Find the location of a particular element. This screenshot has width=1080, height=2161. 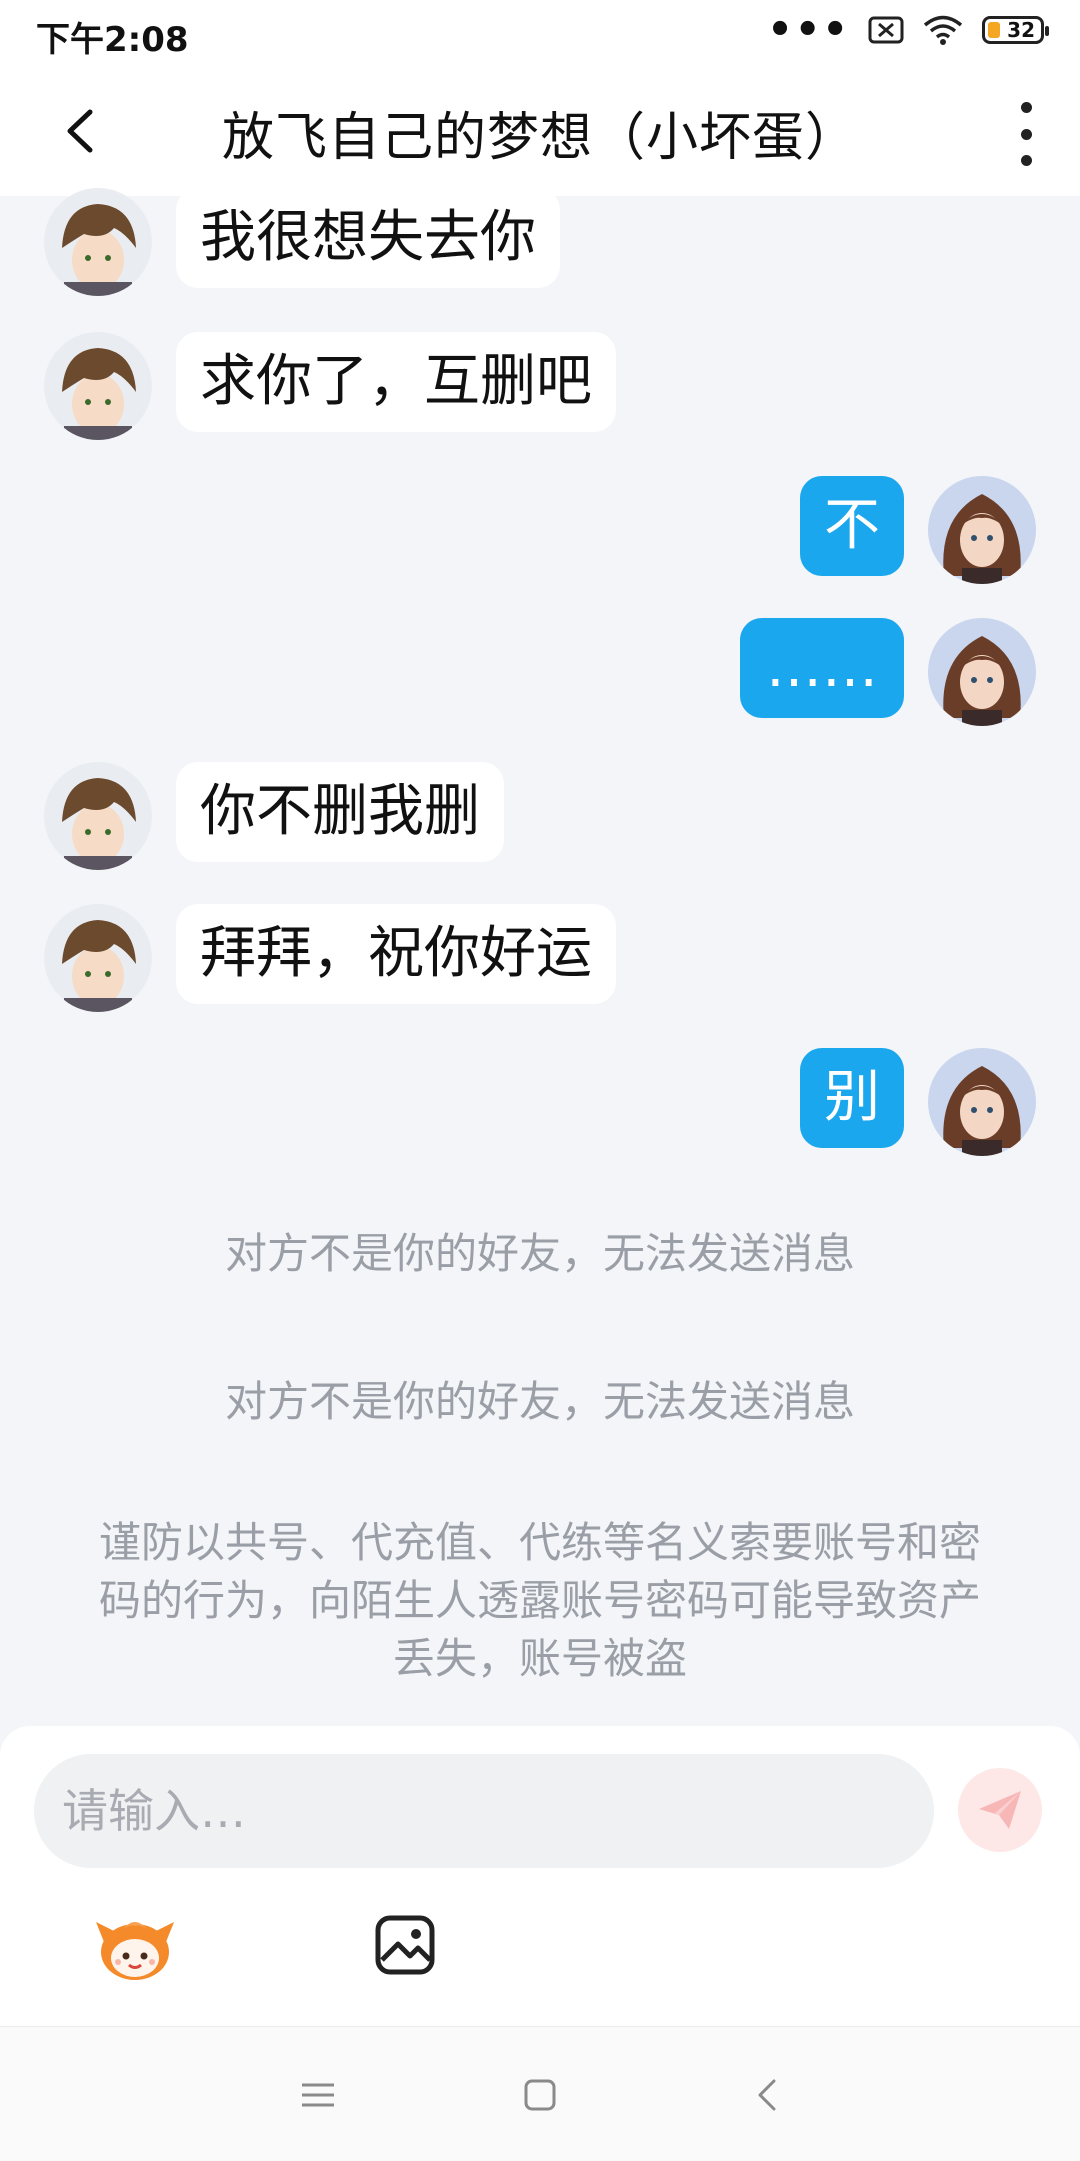

message-bubble: 不 is located at coordinates (852, 526).